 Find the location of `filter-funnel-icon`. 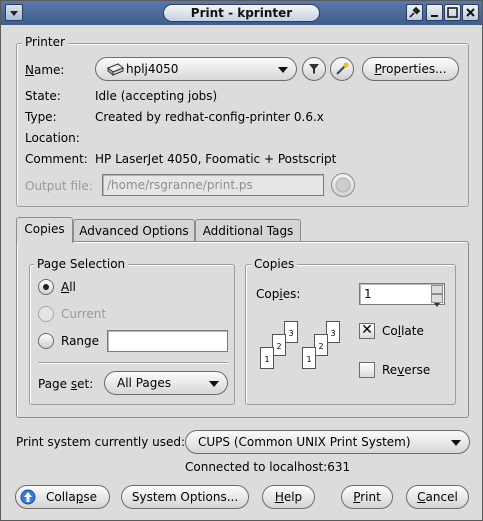

filter-funnel-icon is located at coordinates (314, 69).